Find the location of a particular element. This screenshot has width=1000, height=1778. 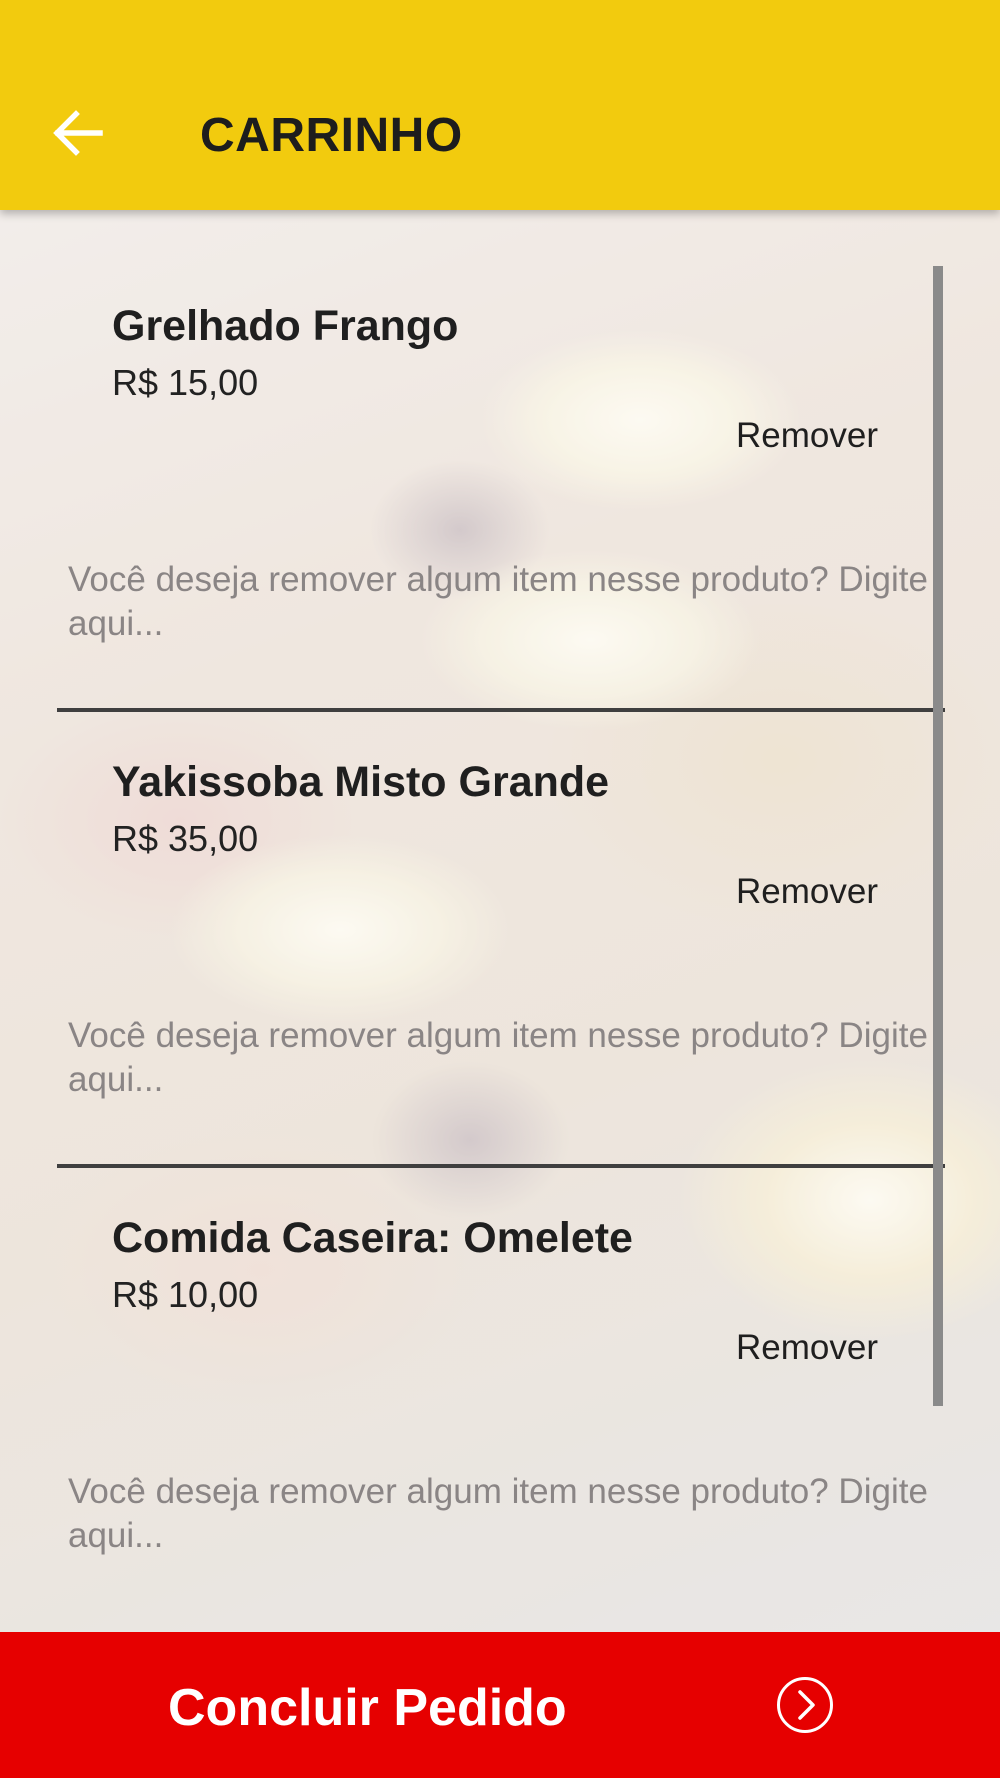

checkout-button: Concluir Pedido is located at coordinates (500, 1705).